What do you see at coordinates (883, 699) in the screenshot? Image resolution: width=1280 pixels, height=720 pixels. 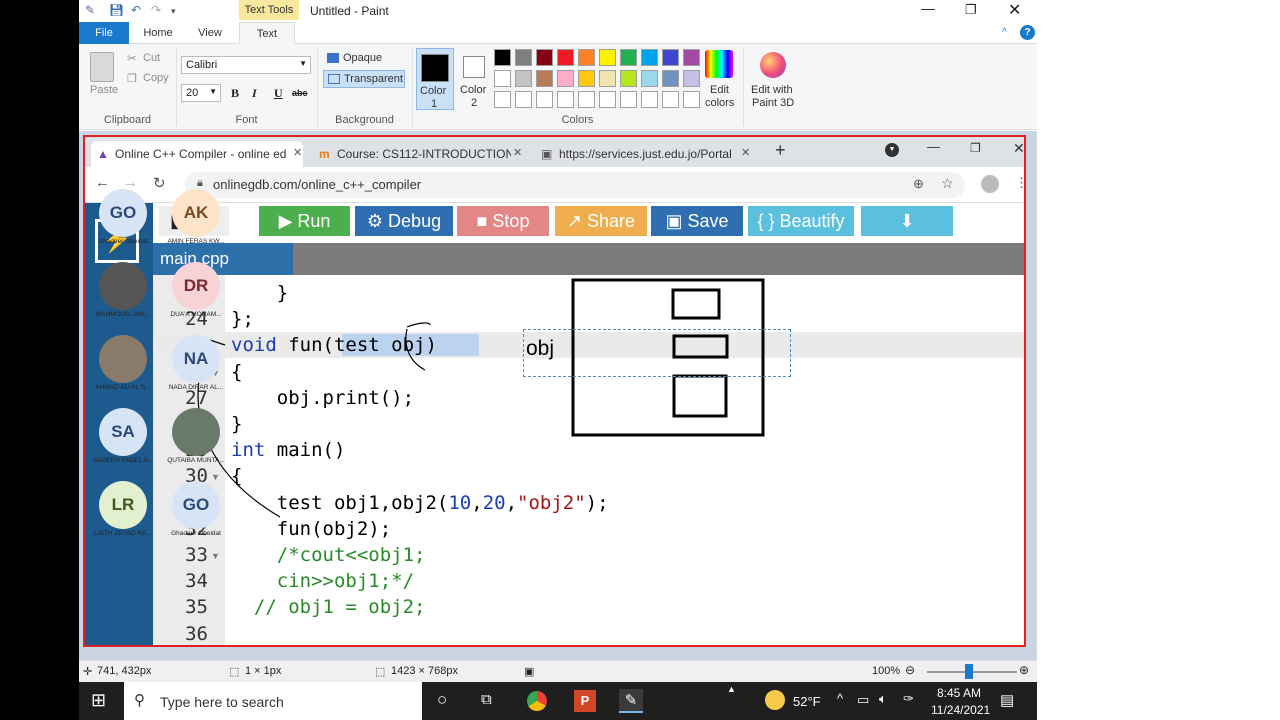 I see `volume-icon: 🔈︎` at bounding box center [883, 699].